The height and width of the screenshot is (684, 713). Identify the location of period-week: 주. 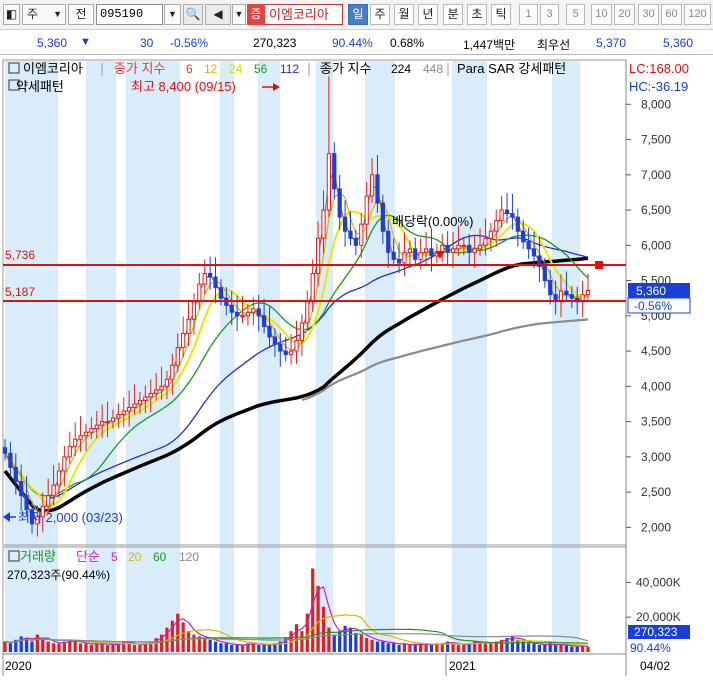
(380, 14).